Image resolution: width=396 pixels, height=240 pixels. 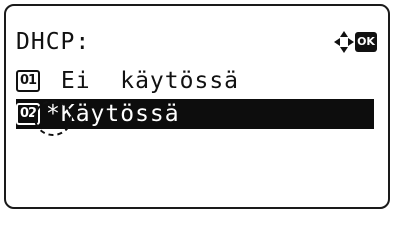 I want to click on option-number-badge: 02, so click(x=28, y=114).